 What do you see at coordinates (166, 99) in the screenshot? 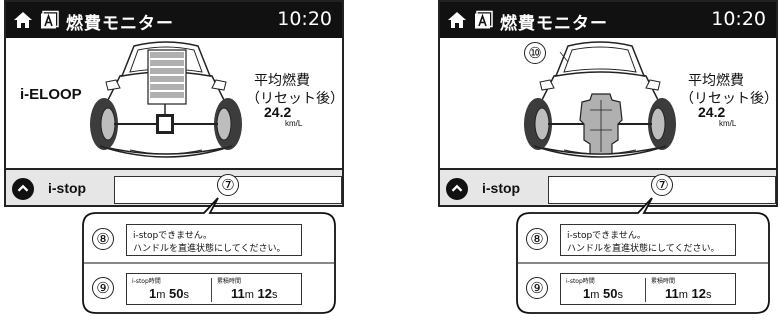
I see `car-eloop-illustration` at bounding box center [166, 99].